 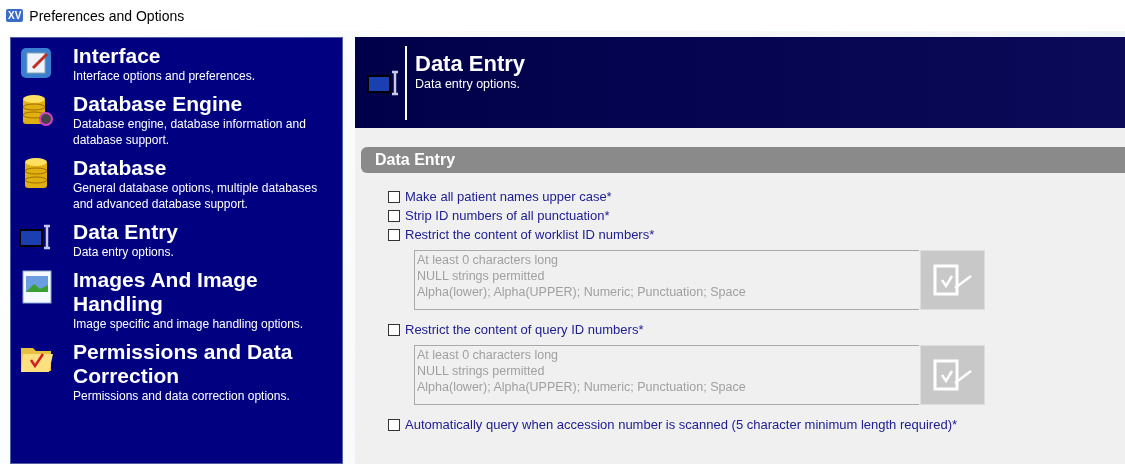 What do you see at coordinates (15, 15) in the screenshot?
I see `app-logo: XV` at bounding box center [15, 15].